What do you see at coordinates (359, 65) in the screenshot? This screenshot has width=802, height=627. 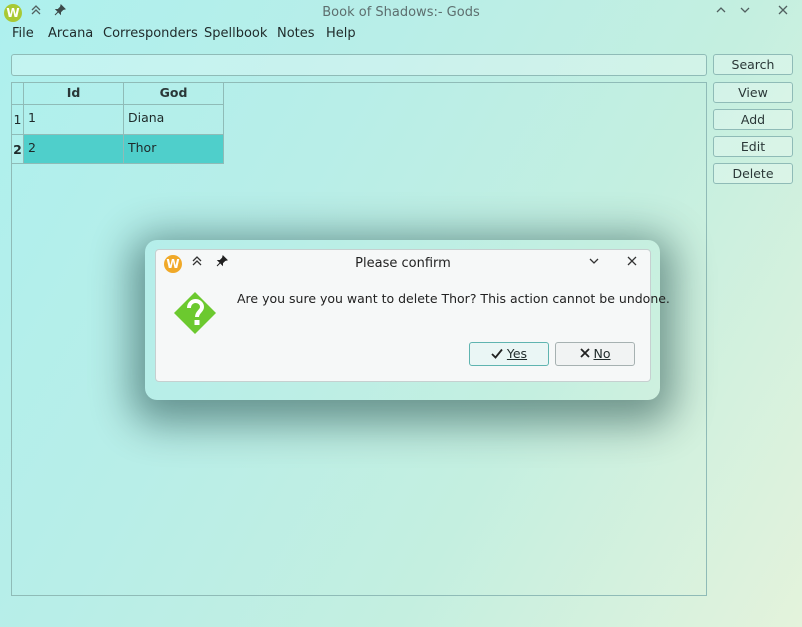 I see `search-input` at bounding box center [359, 65].